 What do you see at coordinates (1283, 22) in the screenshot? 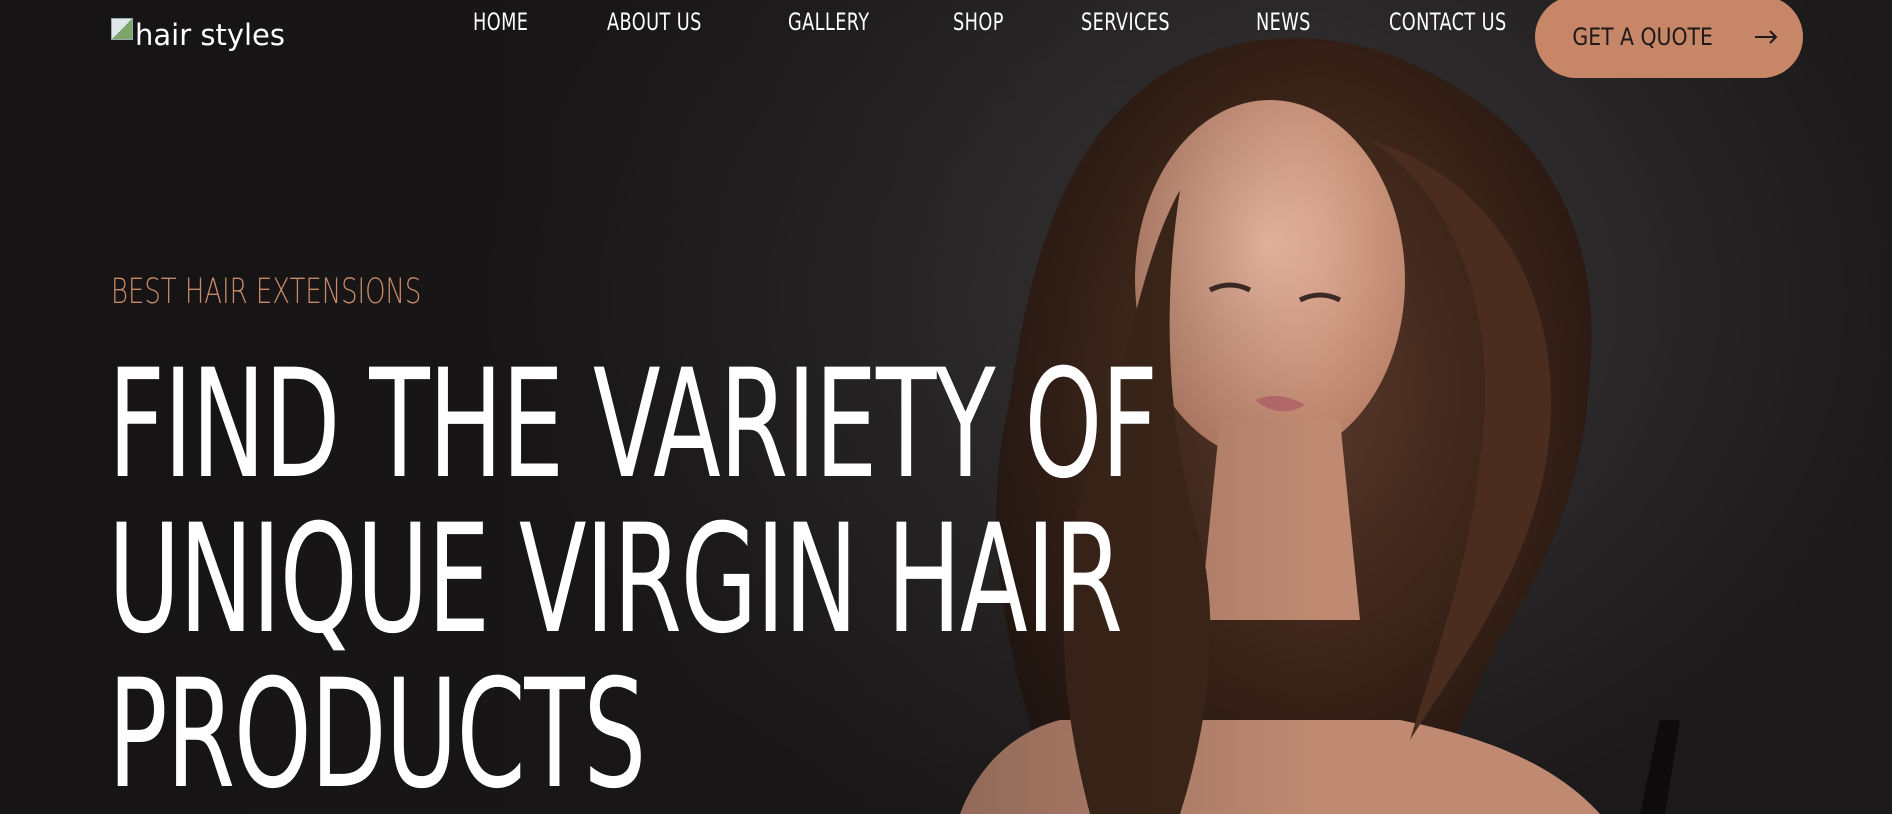
I see `nav-item-news: NEWS` at bounding box center [1283, 22].